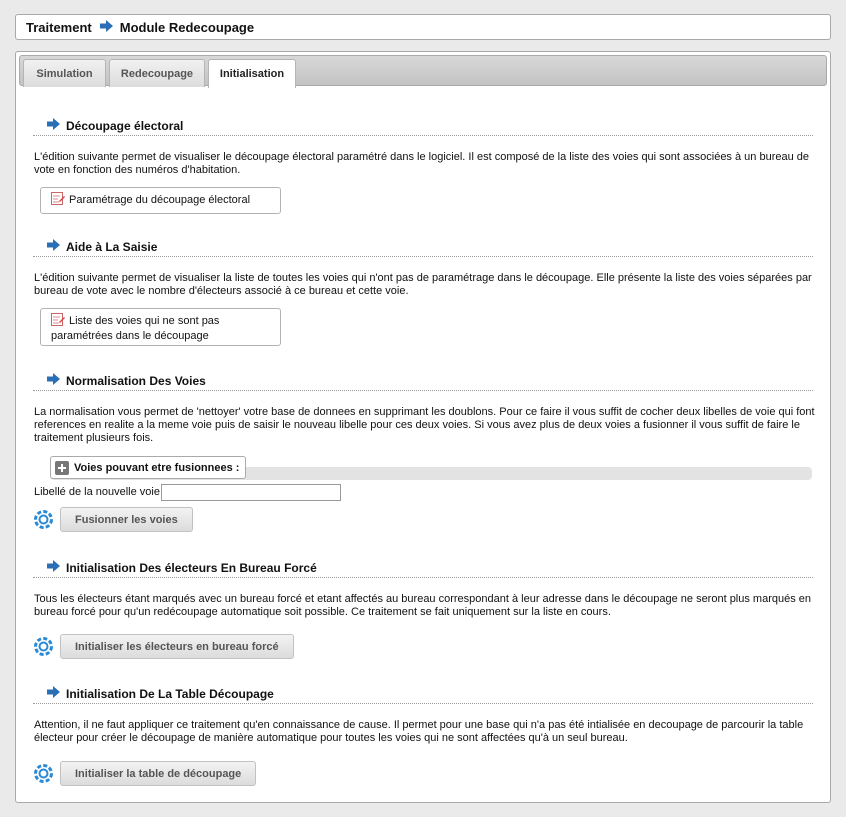 The width and height of the screenshot is (846, 817). What do you see at coordinates (423, 247) in the screenshot?
I see `section-title-aide: Aide à La Saisie` at bounding box center [423, 247].